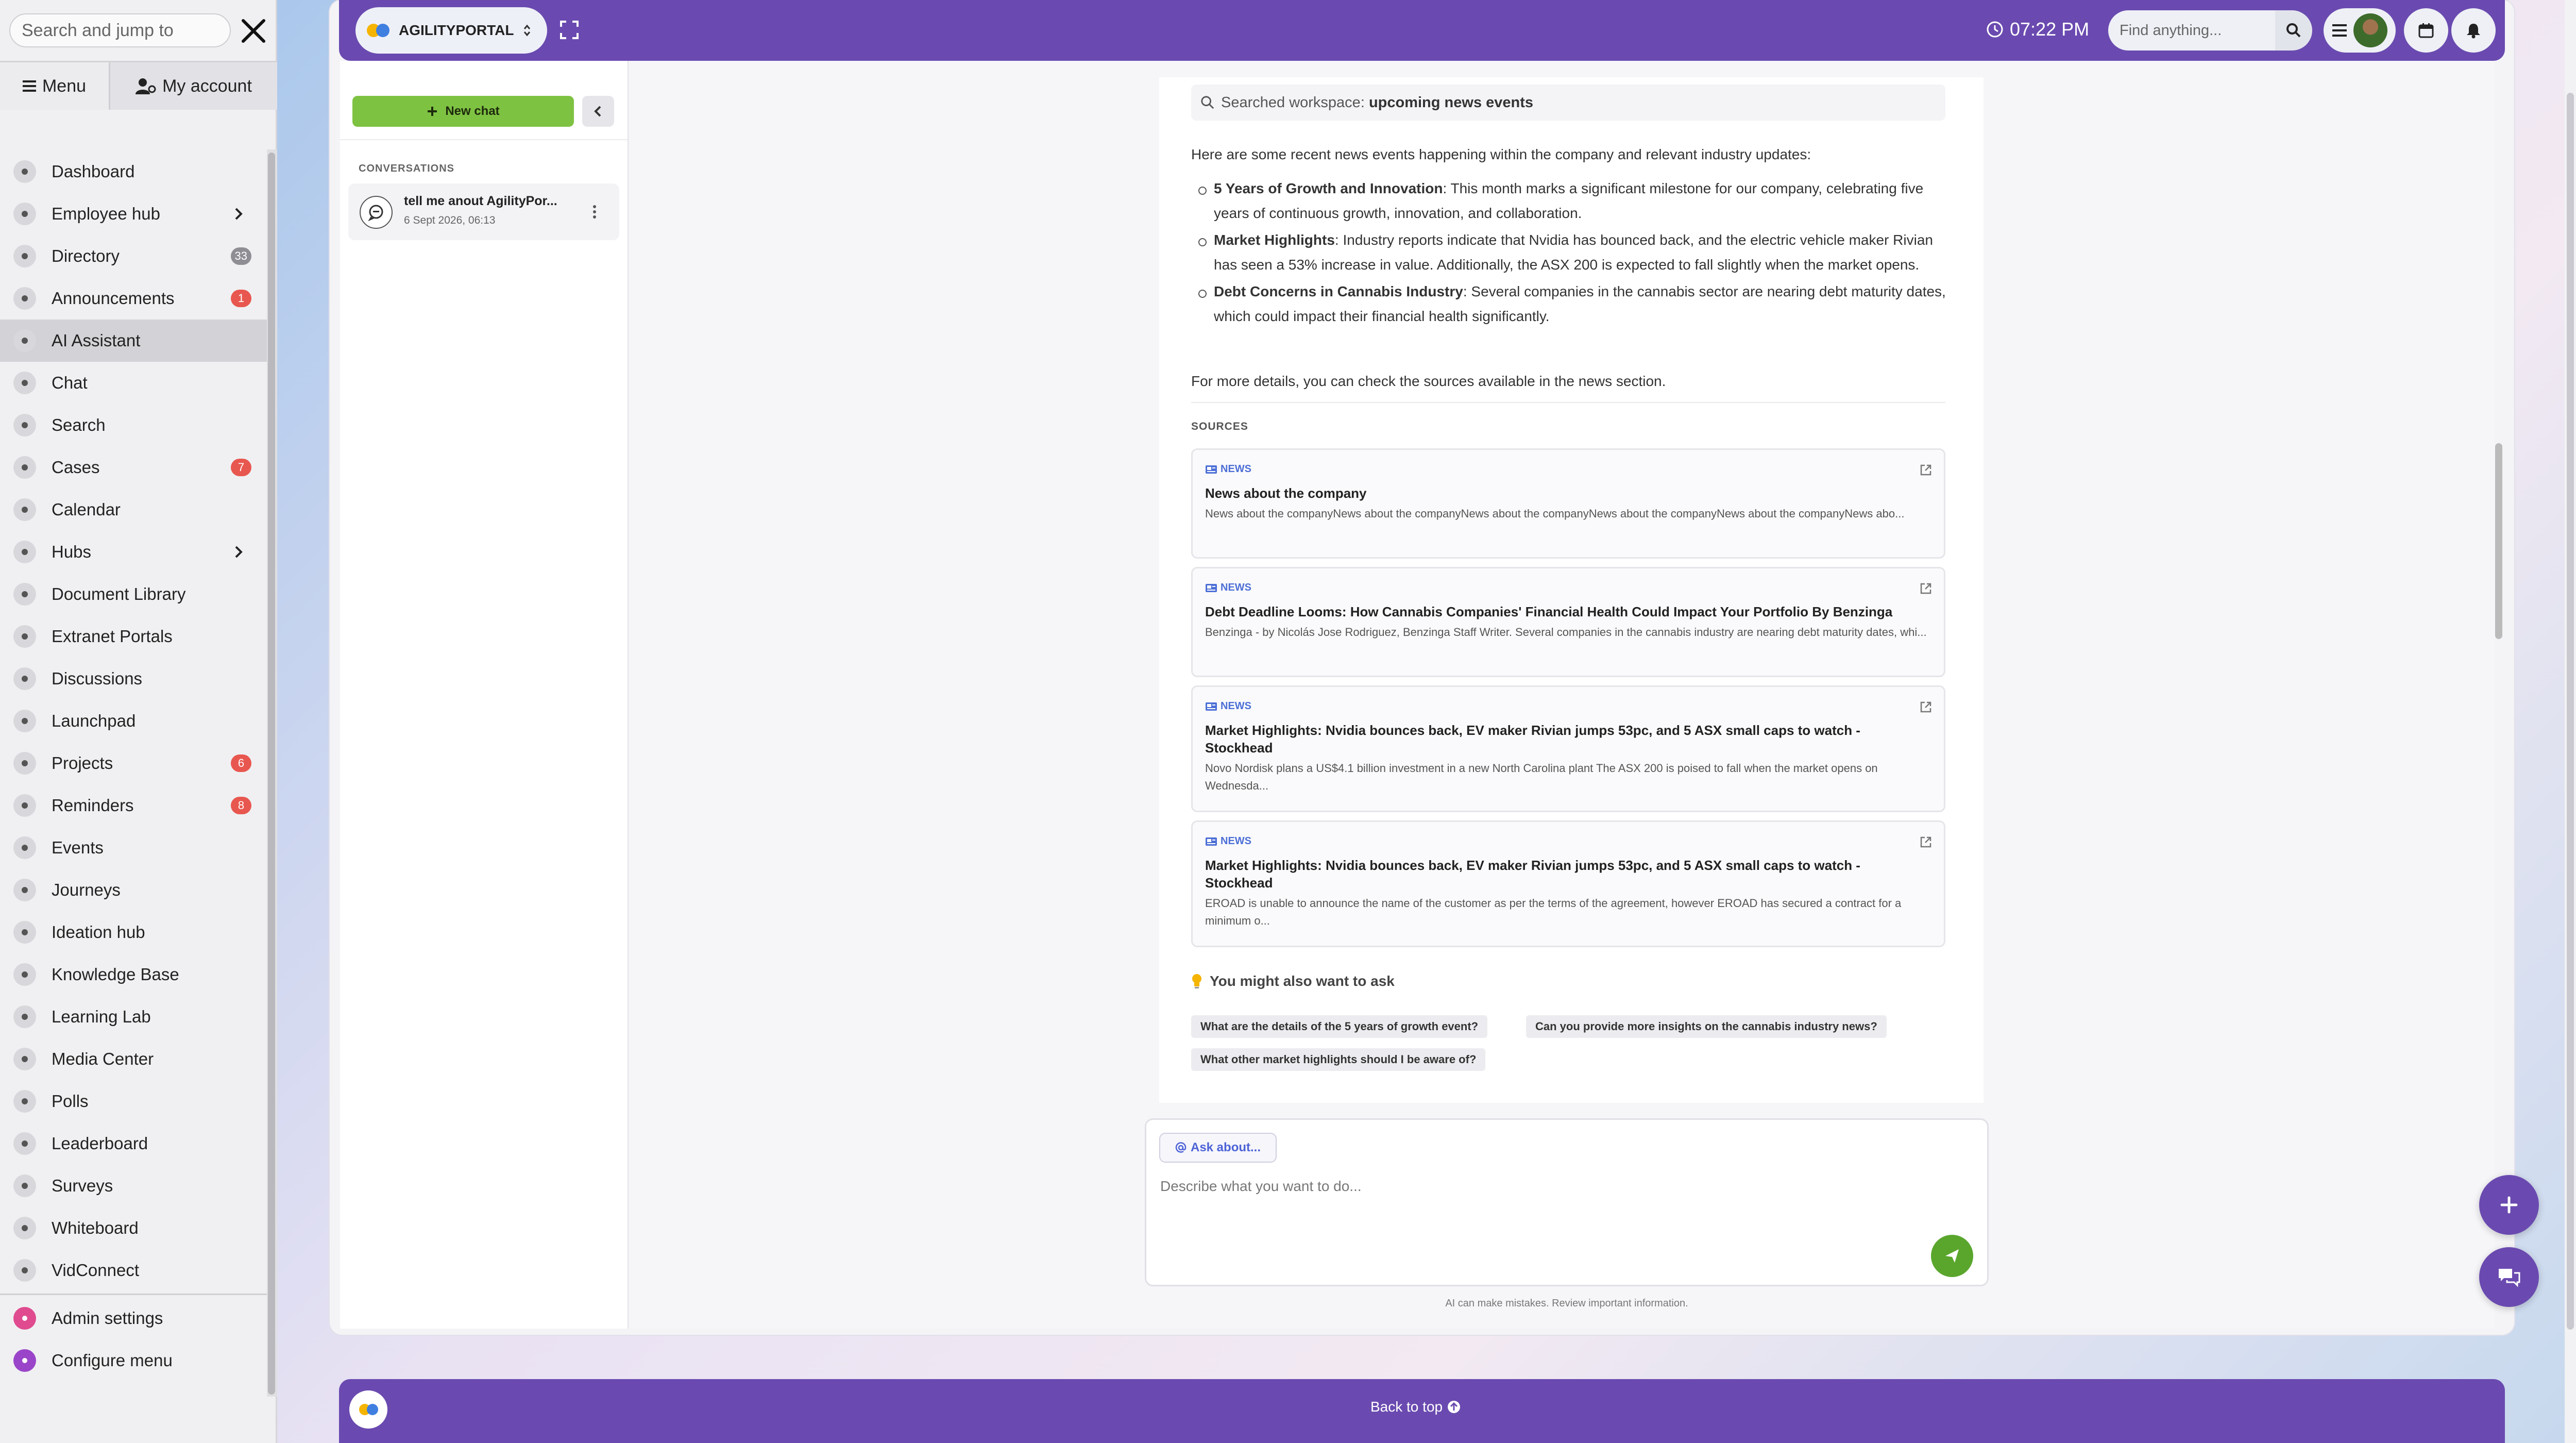 This screenshot has width=2576, height=1443. Describe the element at coordinates (1952, 1256) in the screenshot. I see `send-button` at that location.